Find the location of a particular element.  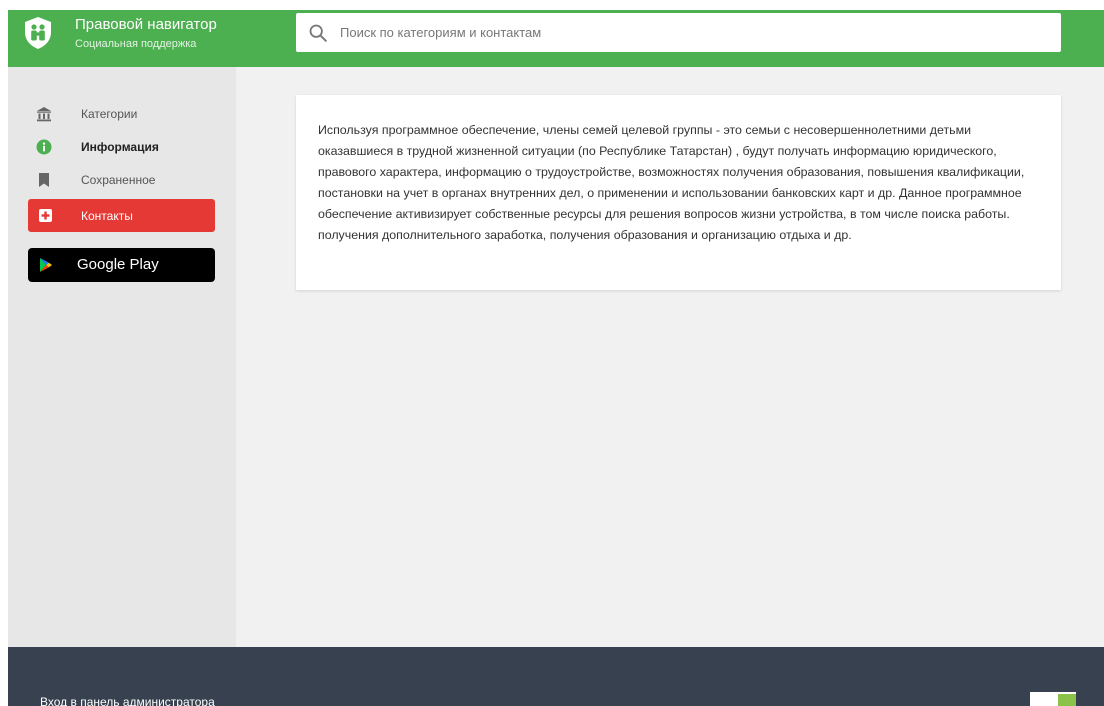

sidebar-item-saved: Сохраненное is located at coordinates (122, 180).